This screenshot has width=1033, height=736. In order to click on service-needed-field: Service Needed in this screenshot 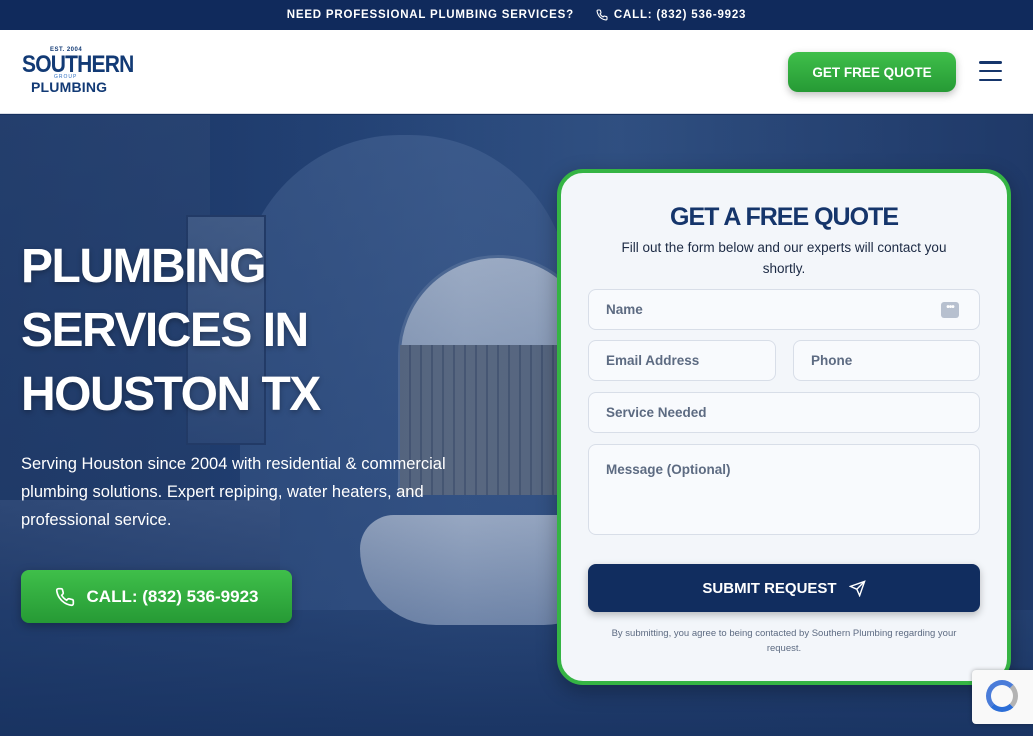, I will do `click(784, 412)`.